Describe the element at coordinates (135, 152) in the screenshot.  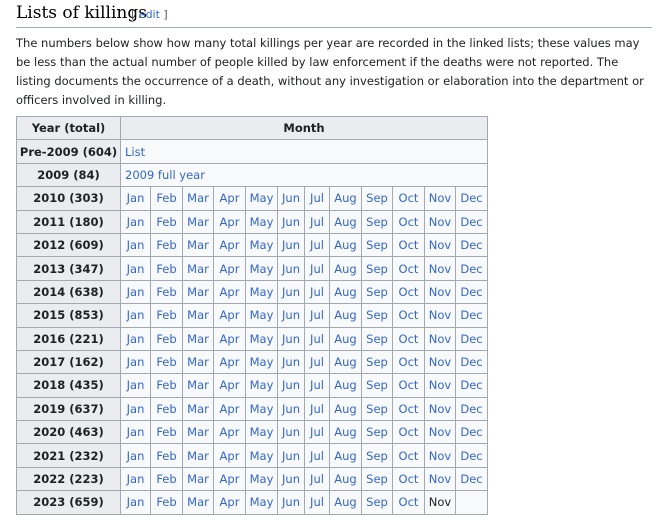
I see `list-link: List` at that location.